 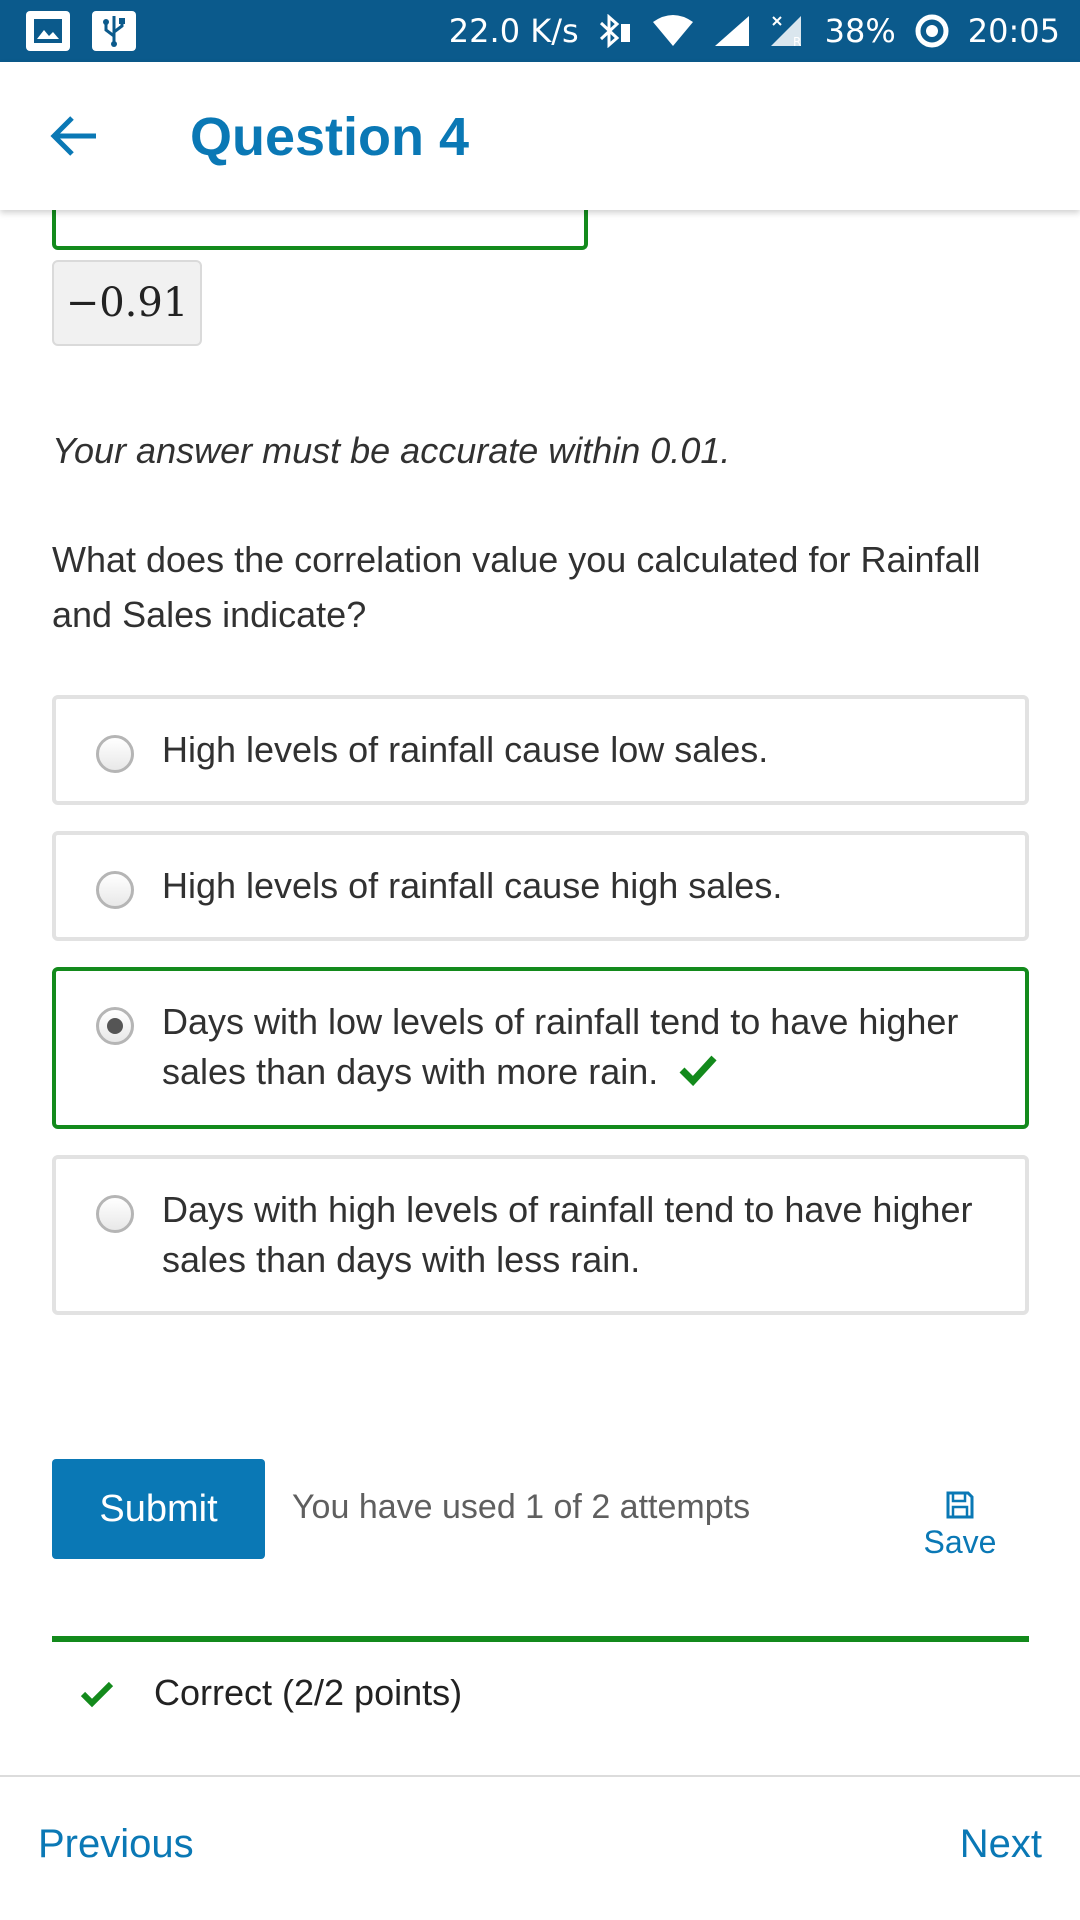 I want to click on feedback-banner: Correct (2/2 points), so click(x=540, y=1676).